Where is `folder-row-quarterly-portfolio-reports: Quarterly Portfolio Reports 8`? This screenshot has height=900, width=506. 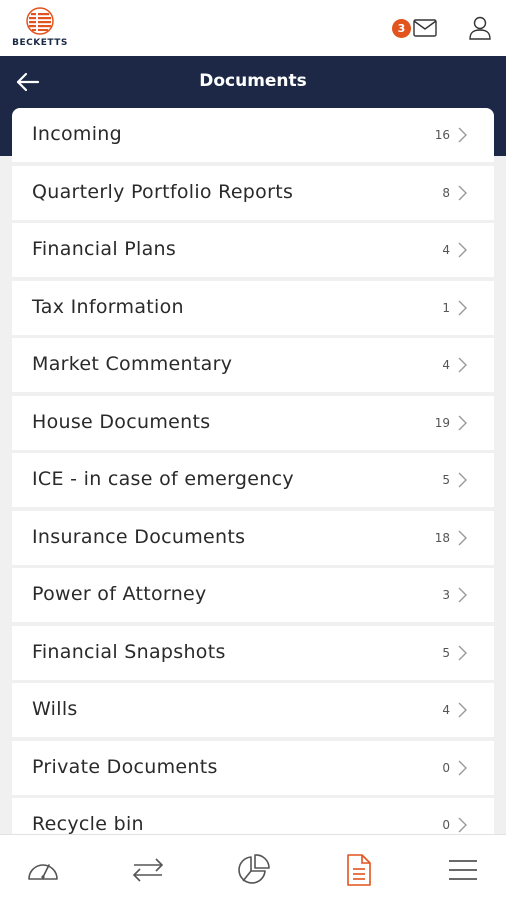 folder-row-quarterly-portfolio-reports: Quarterly Portfolio Reports 8 is located at coordinates (253, 192).